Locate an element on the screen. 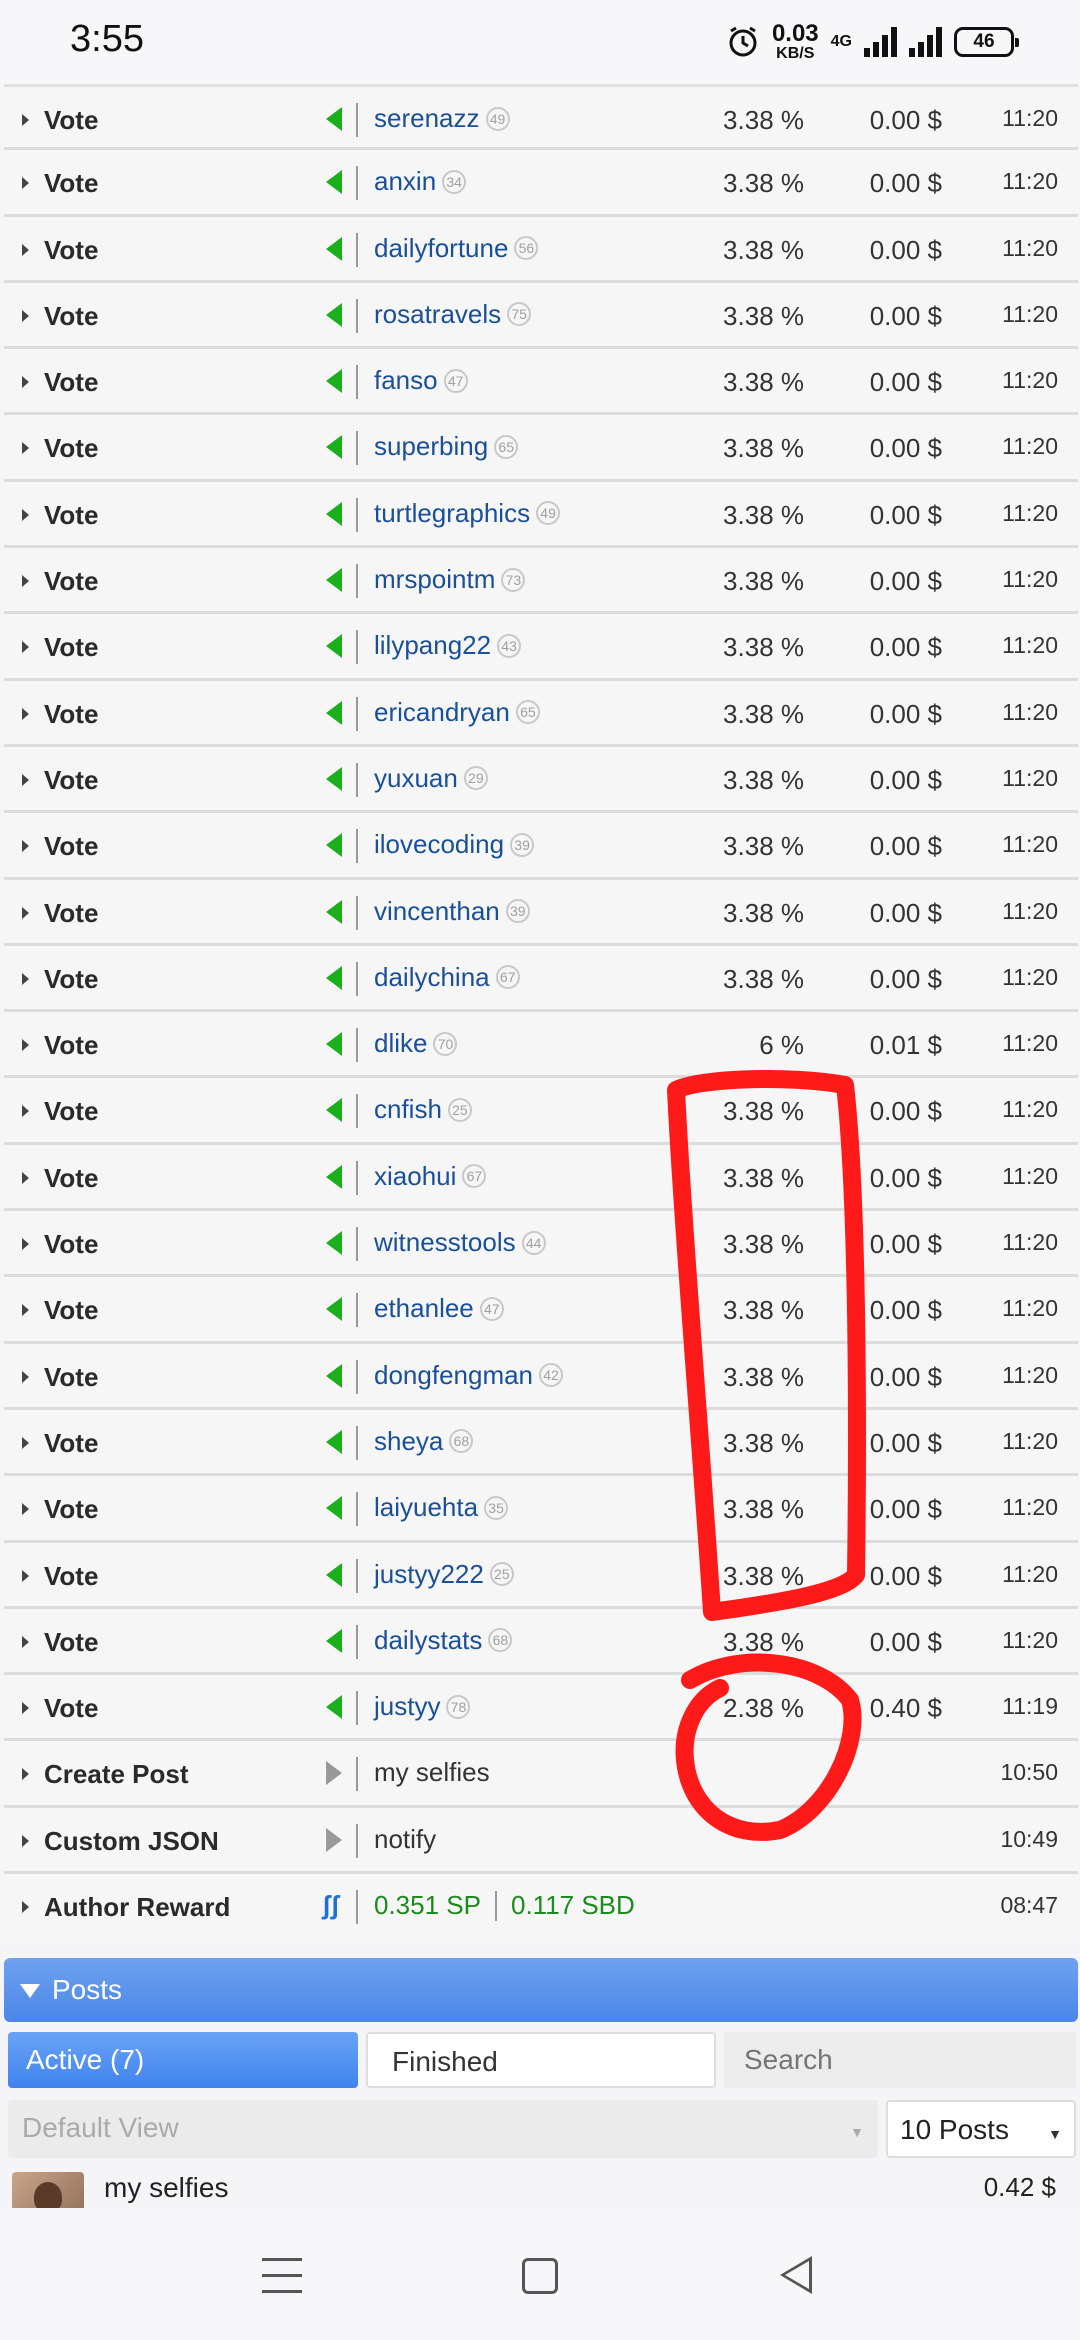 This screenshot has height=2340, width=1080. home-icon is located at coordinates (540, 2276).